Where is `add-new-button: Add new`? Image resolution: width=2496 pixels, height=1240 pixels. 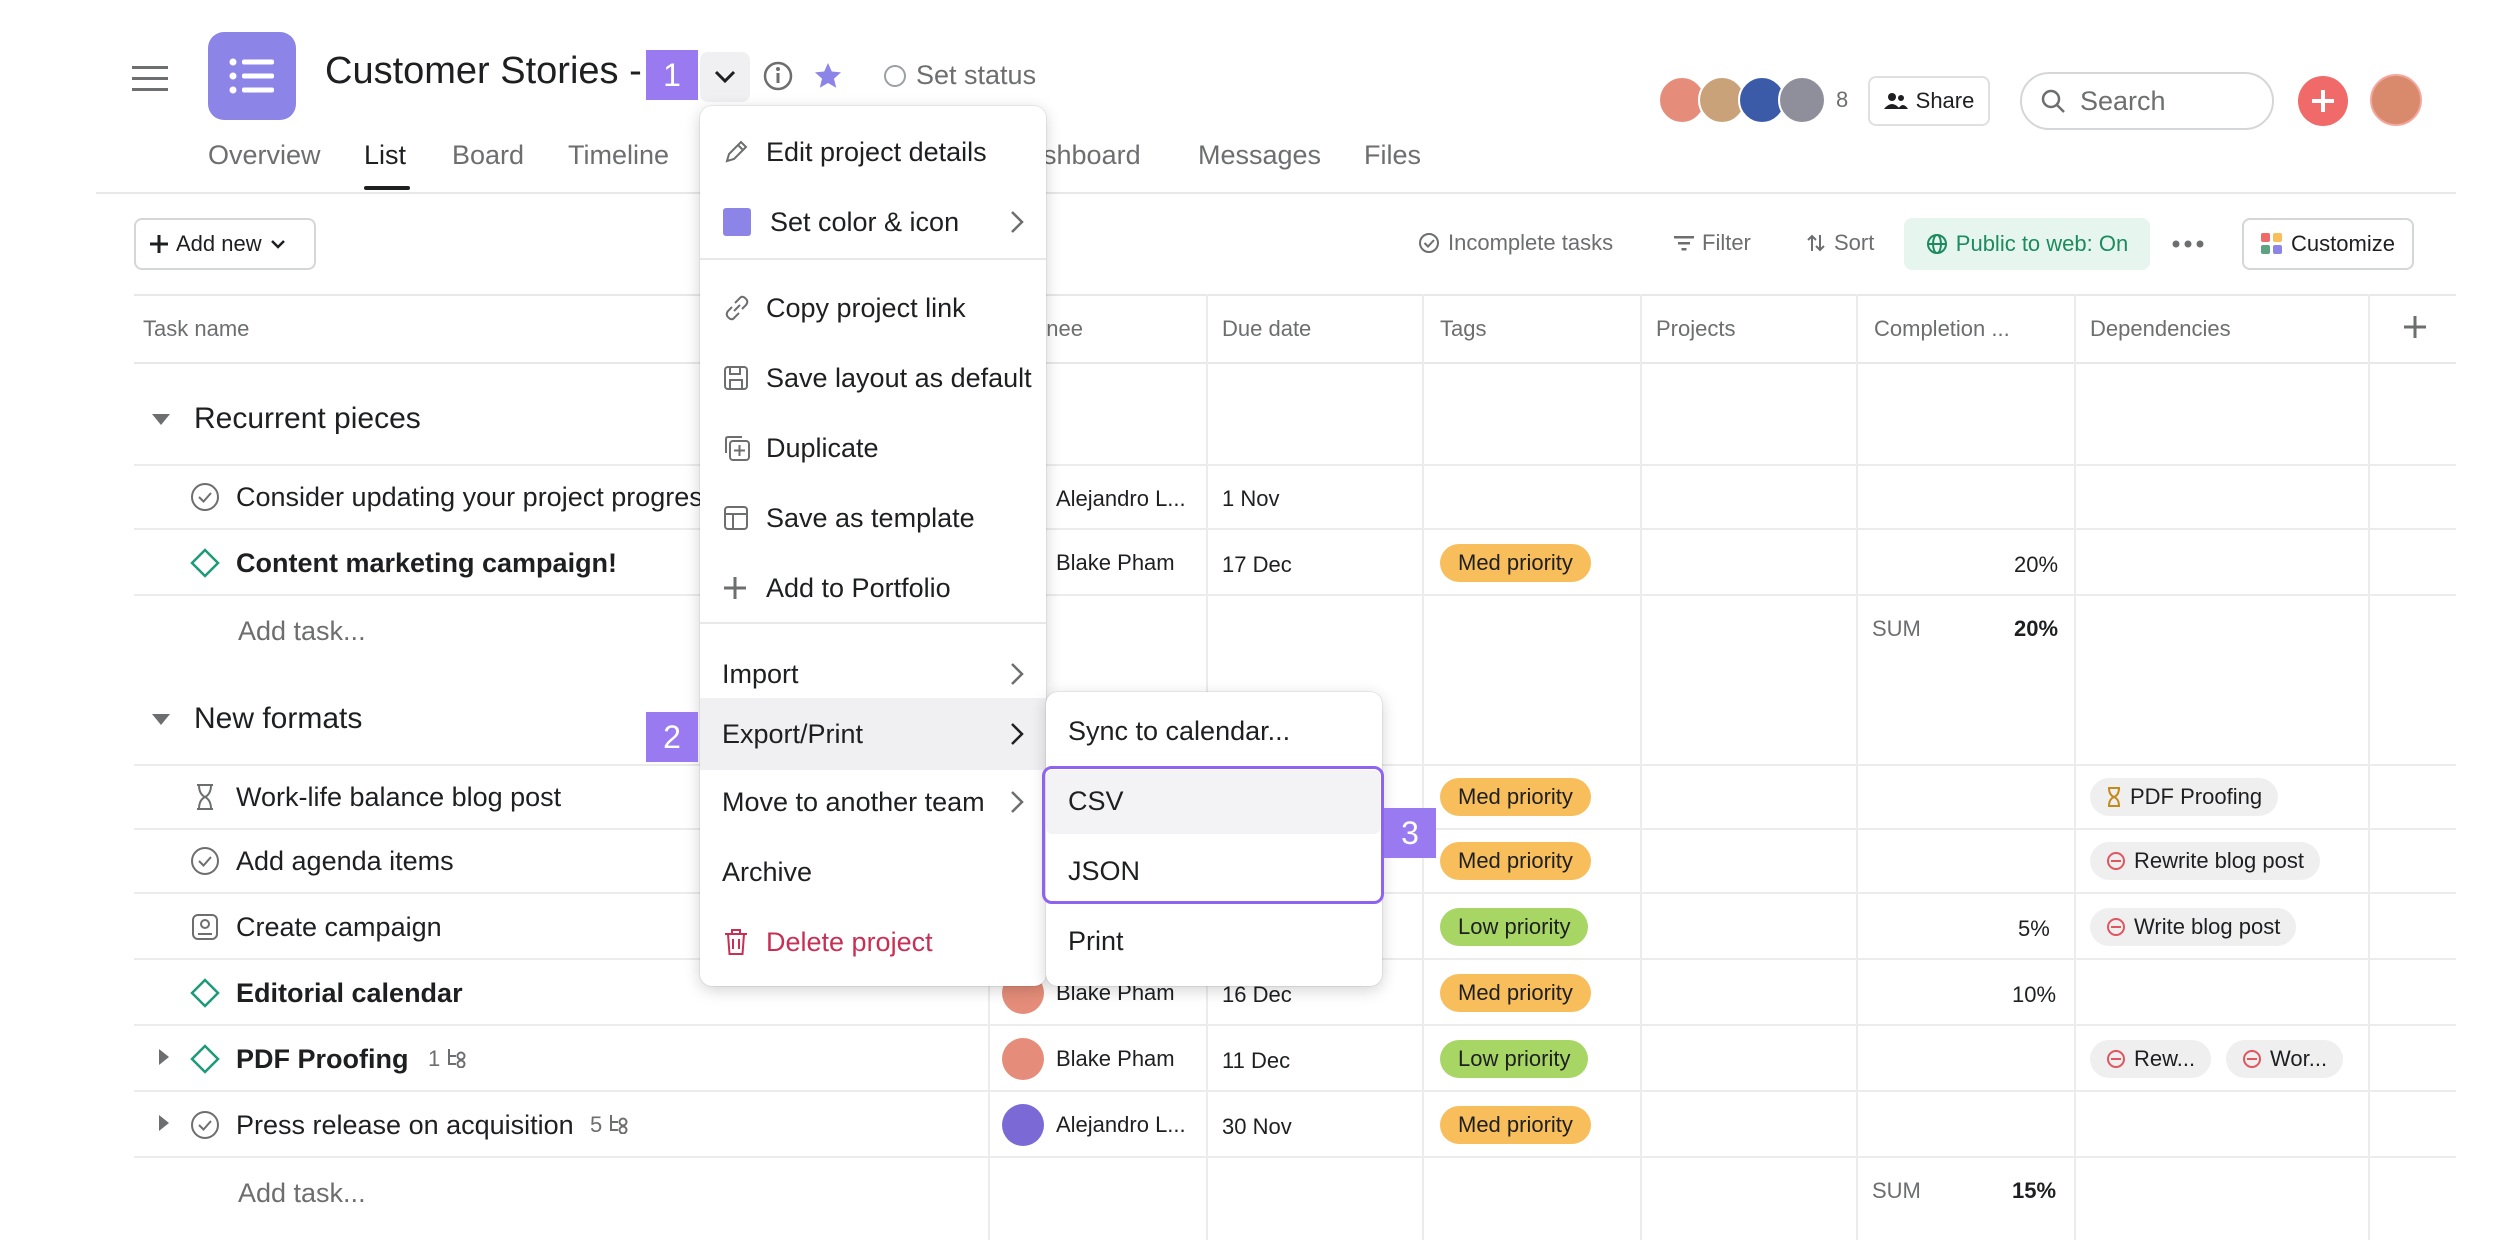 add-new-button: Add new is located at coordinates (225, 244).